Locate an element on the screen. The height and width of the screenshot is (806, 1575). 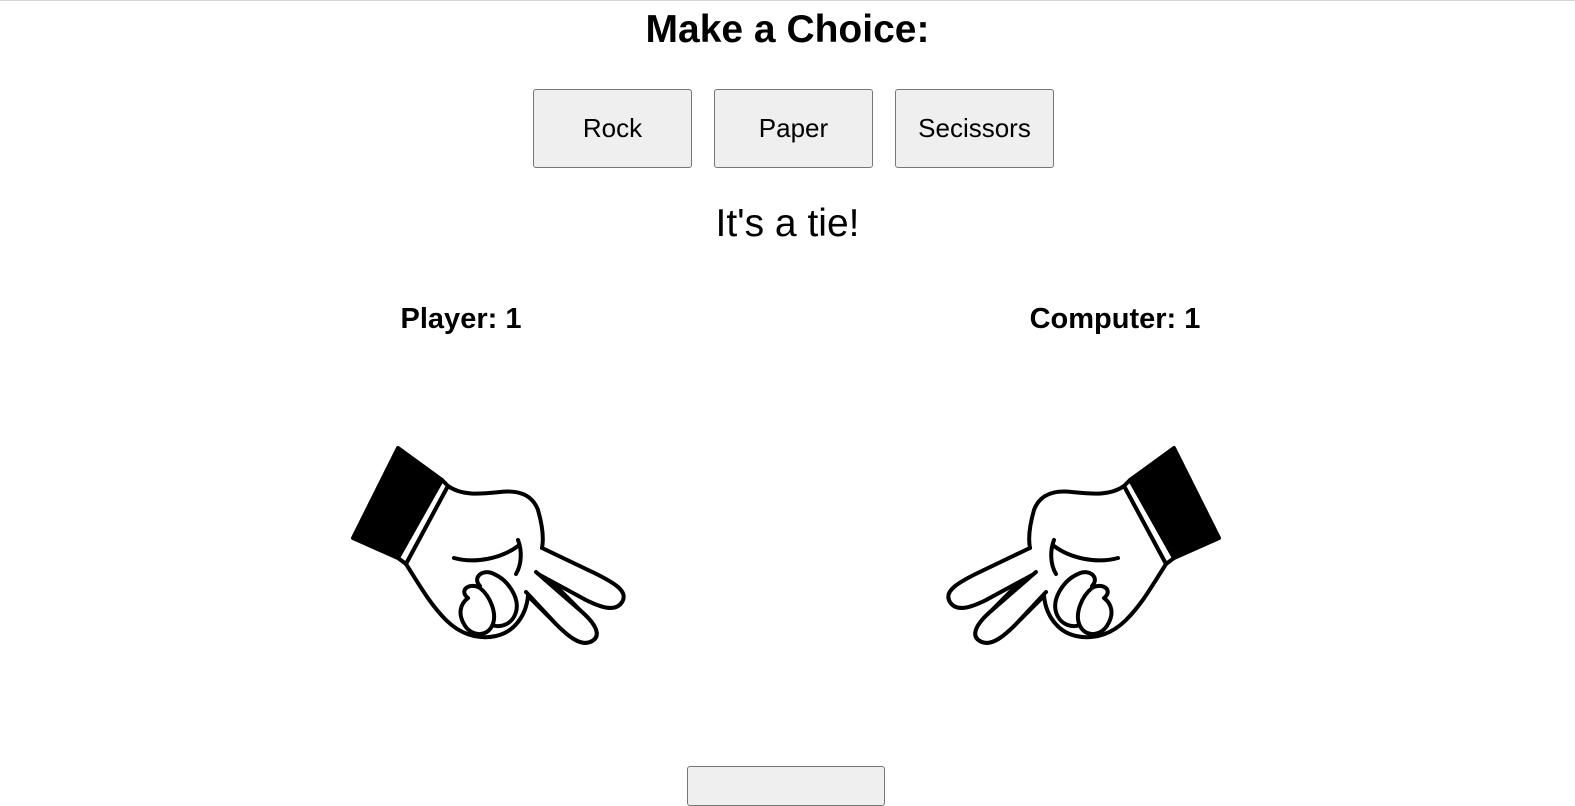
choice-buttons: Rock Paper Secissors is located at coordinates (787, 128).